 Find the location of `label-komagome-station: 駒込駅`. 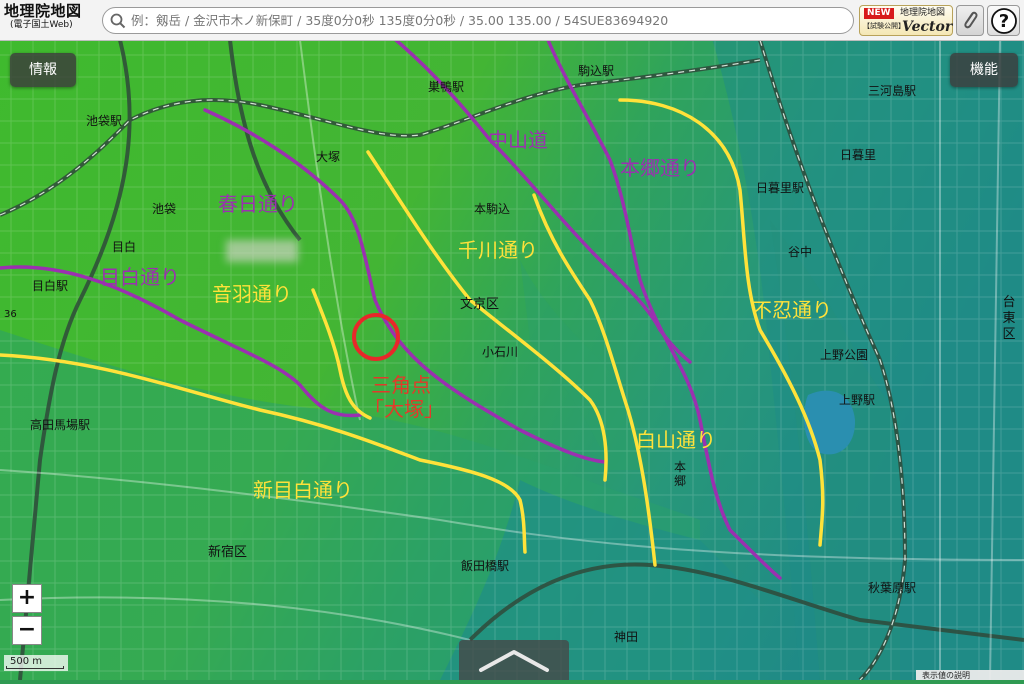

label-komagome-station: 駒込駅 is located at coordinates (596, 71).